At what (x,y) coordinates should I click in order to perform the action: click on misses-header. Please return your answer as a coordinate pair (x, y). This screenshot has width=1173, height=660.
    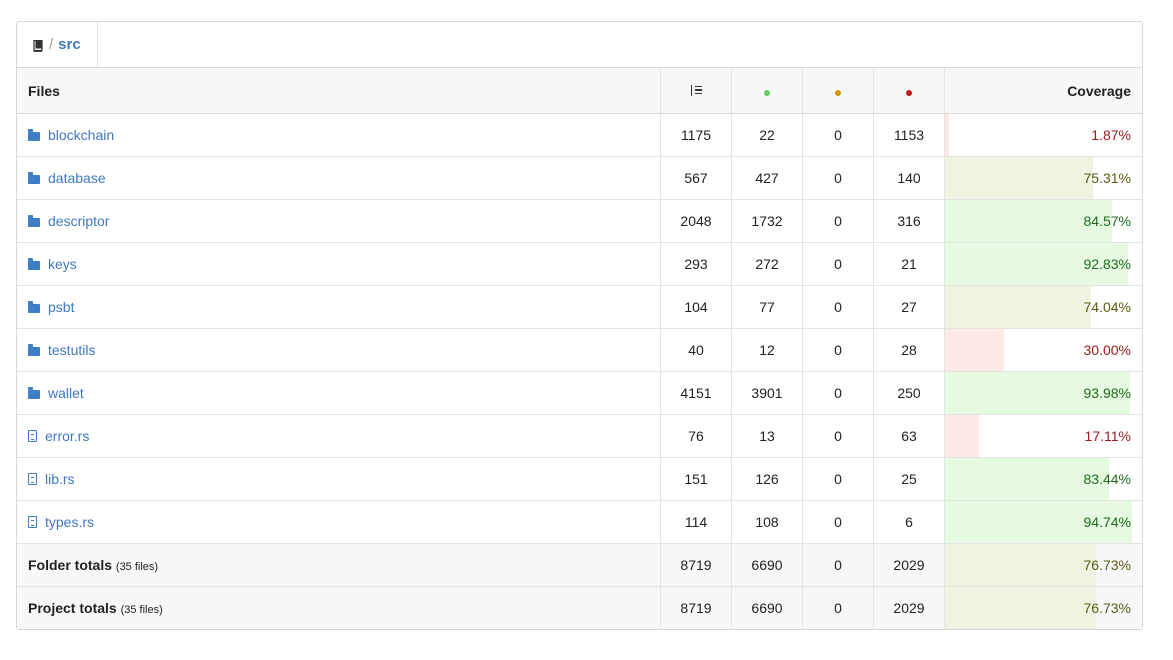
    Looking at the image, I should click on (909, 91).